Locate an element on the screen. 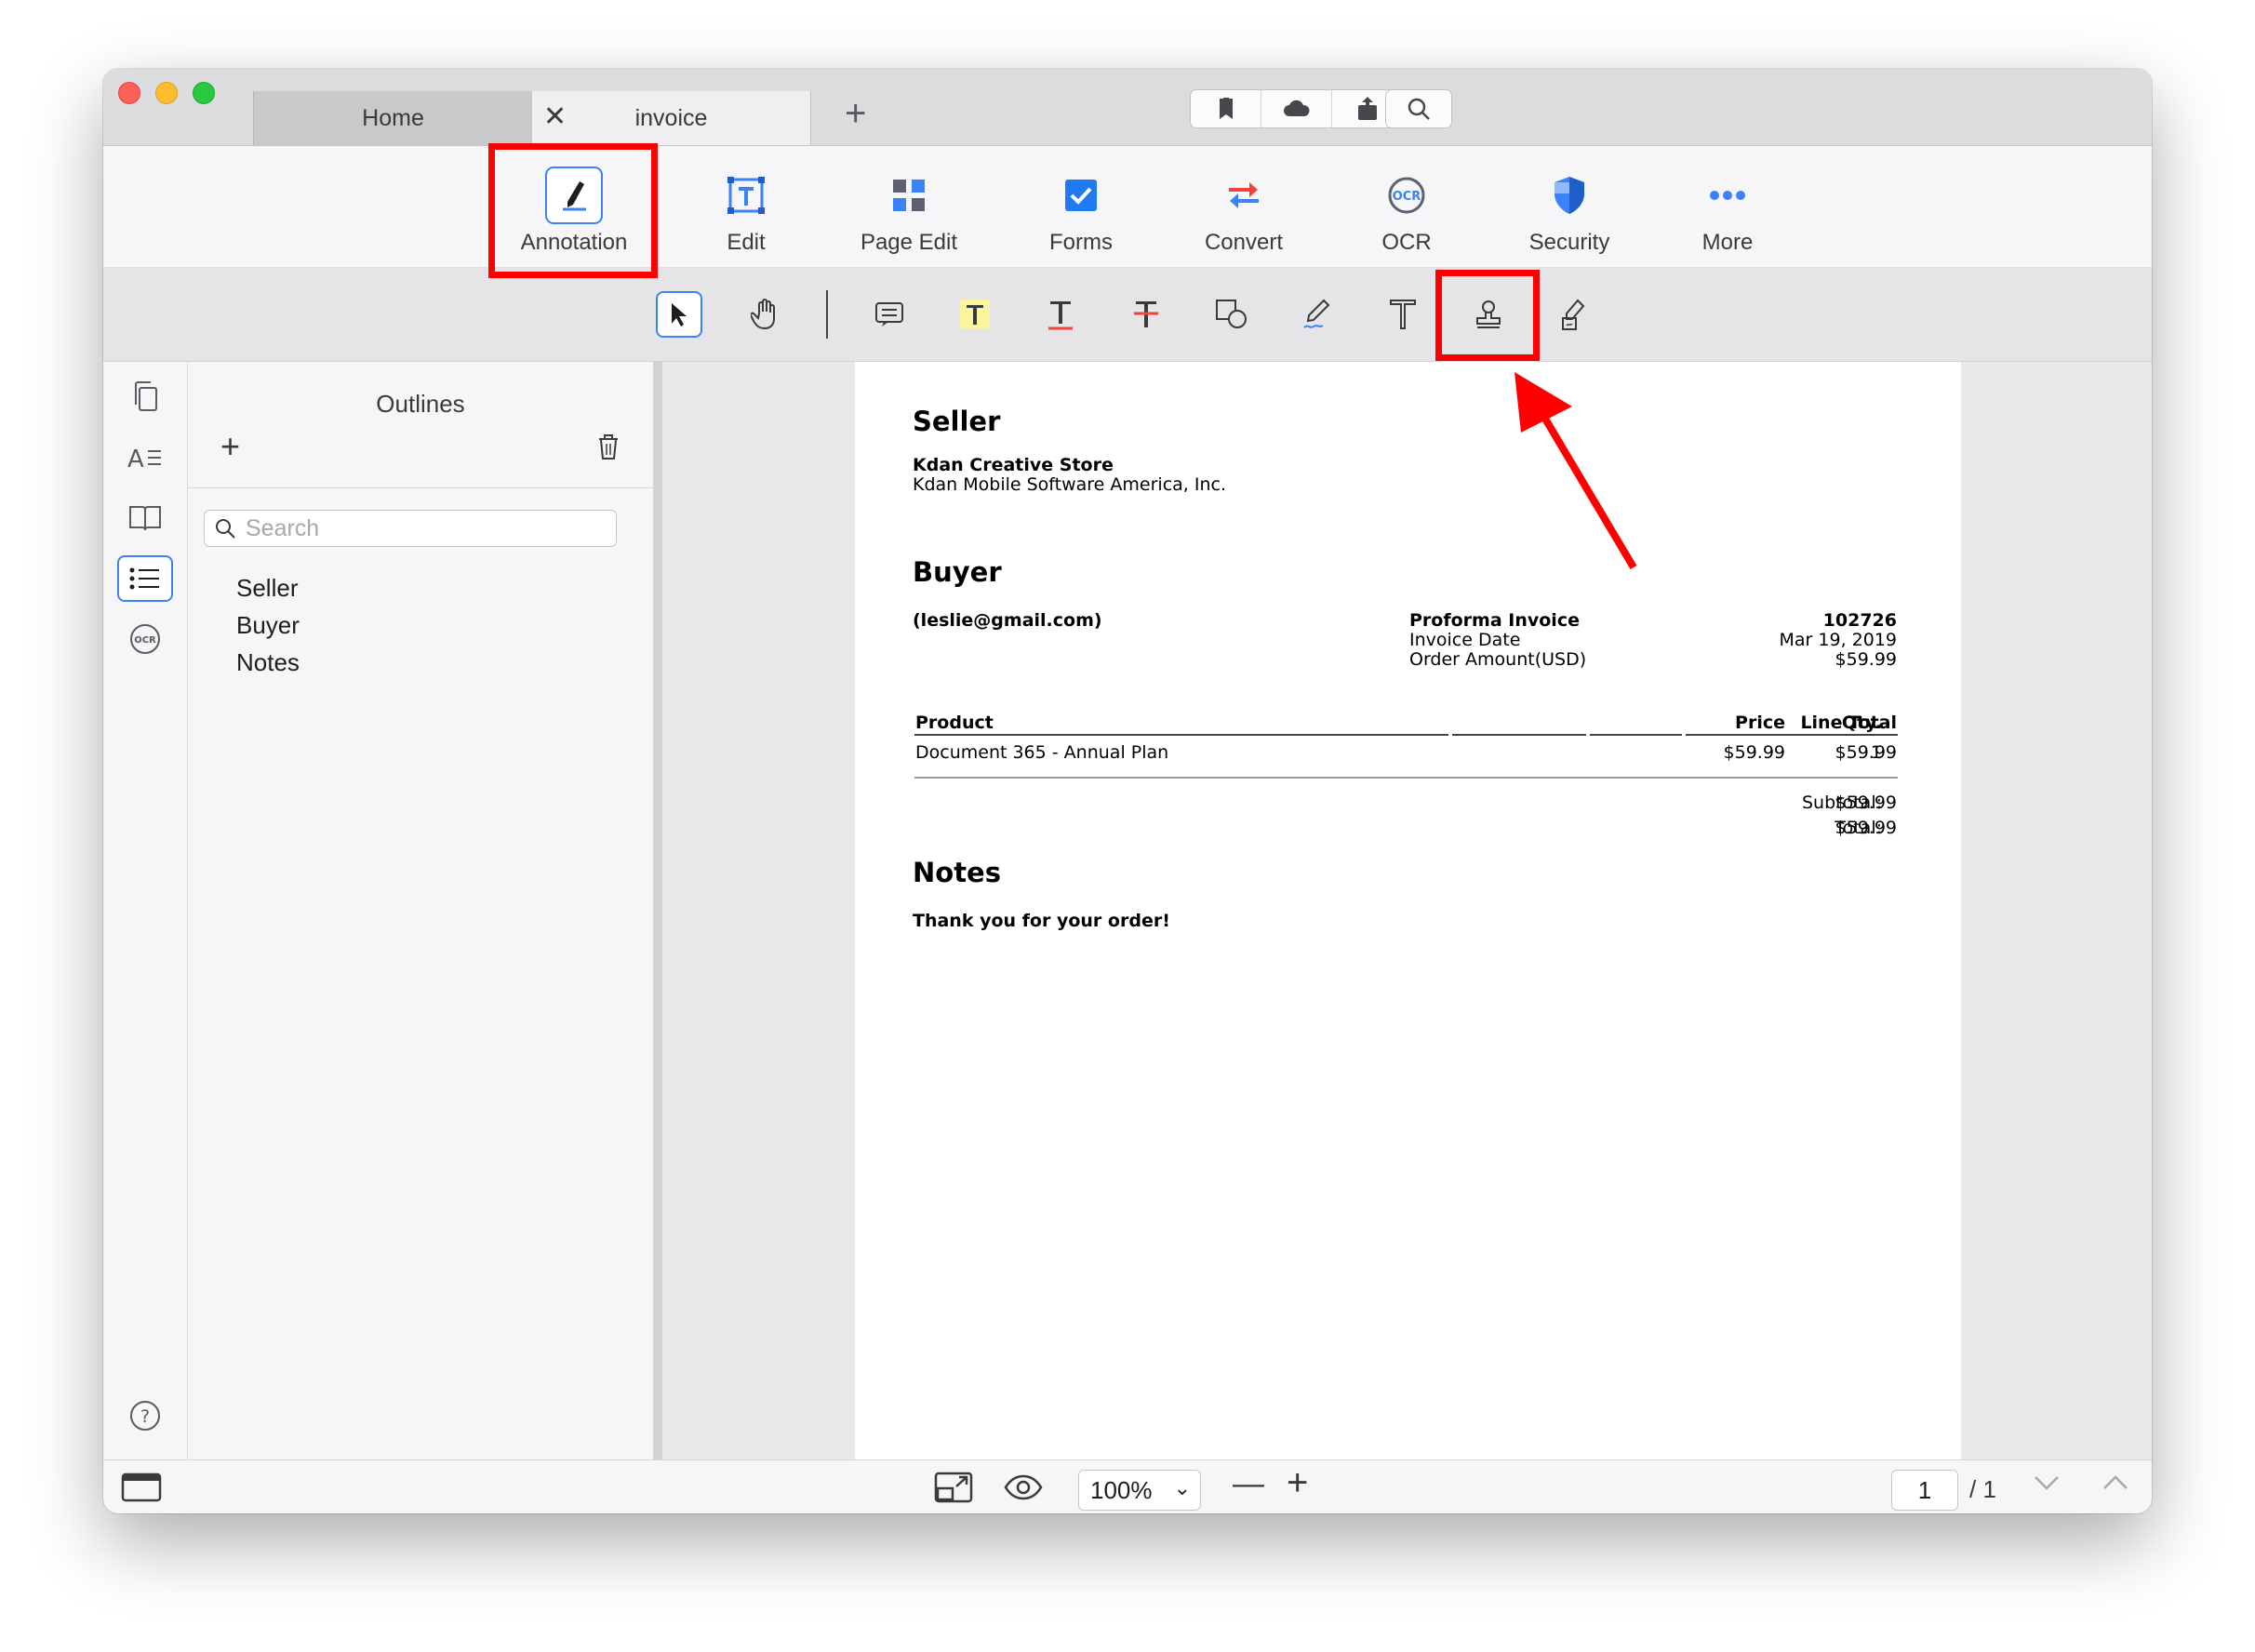  red-arrow-annotation is located at coordinates (1575, 471).